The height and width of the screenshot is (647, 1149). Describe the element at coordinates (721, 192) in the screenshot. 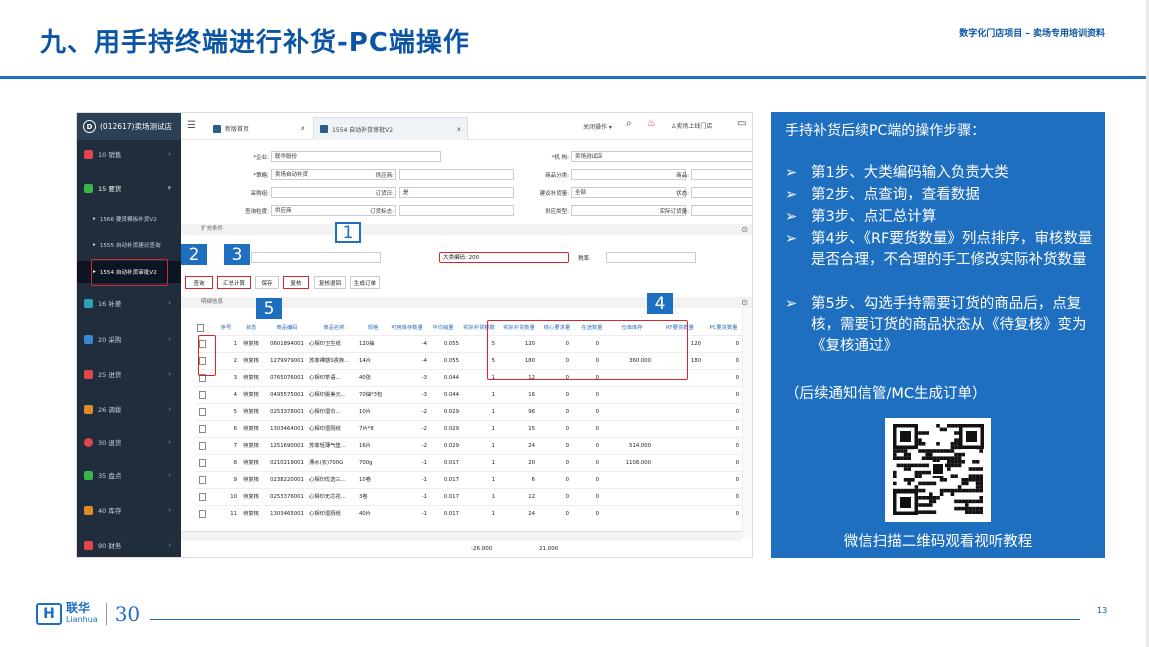

I see `status-select` at that location.